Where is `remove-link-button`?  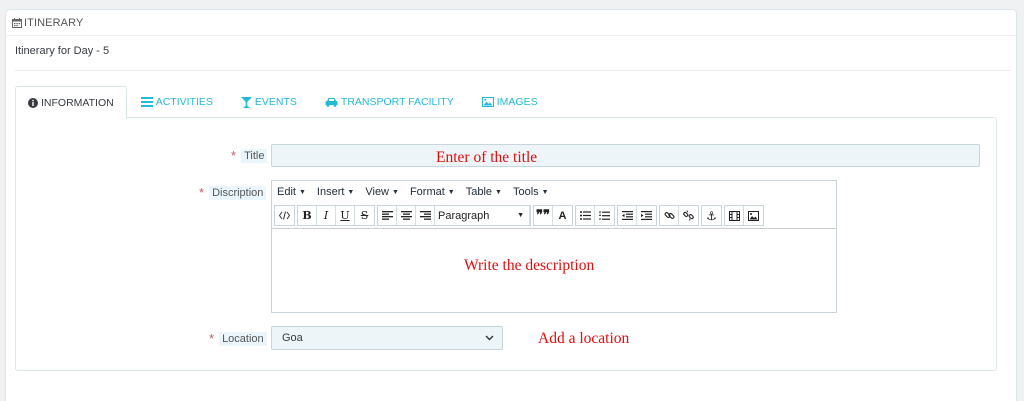
remove-link-button is located at coordinates (688, 215).